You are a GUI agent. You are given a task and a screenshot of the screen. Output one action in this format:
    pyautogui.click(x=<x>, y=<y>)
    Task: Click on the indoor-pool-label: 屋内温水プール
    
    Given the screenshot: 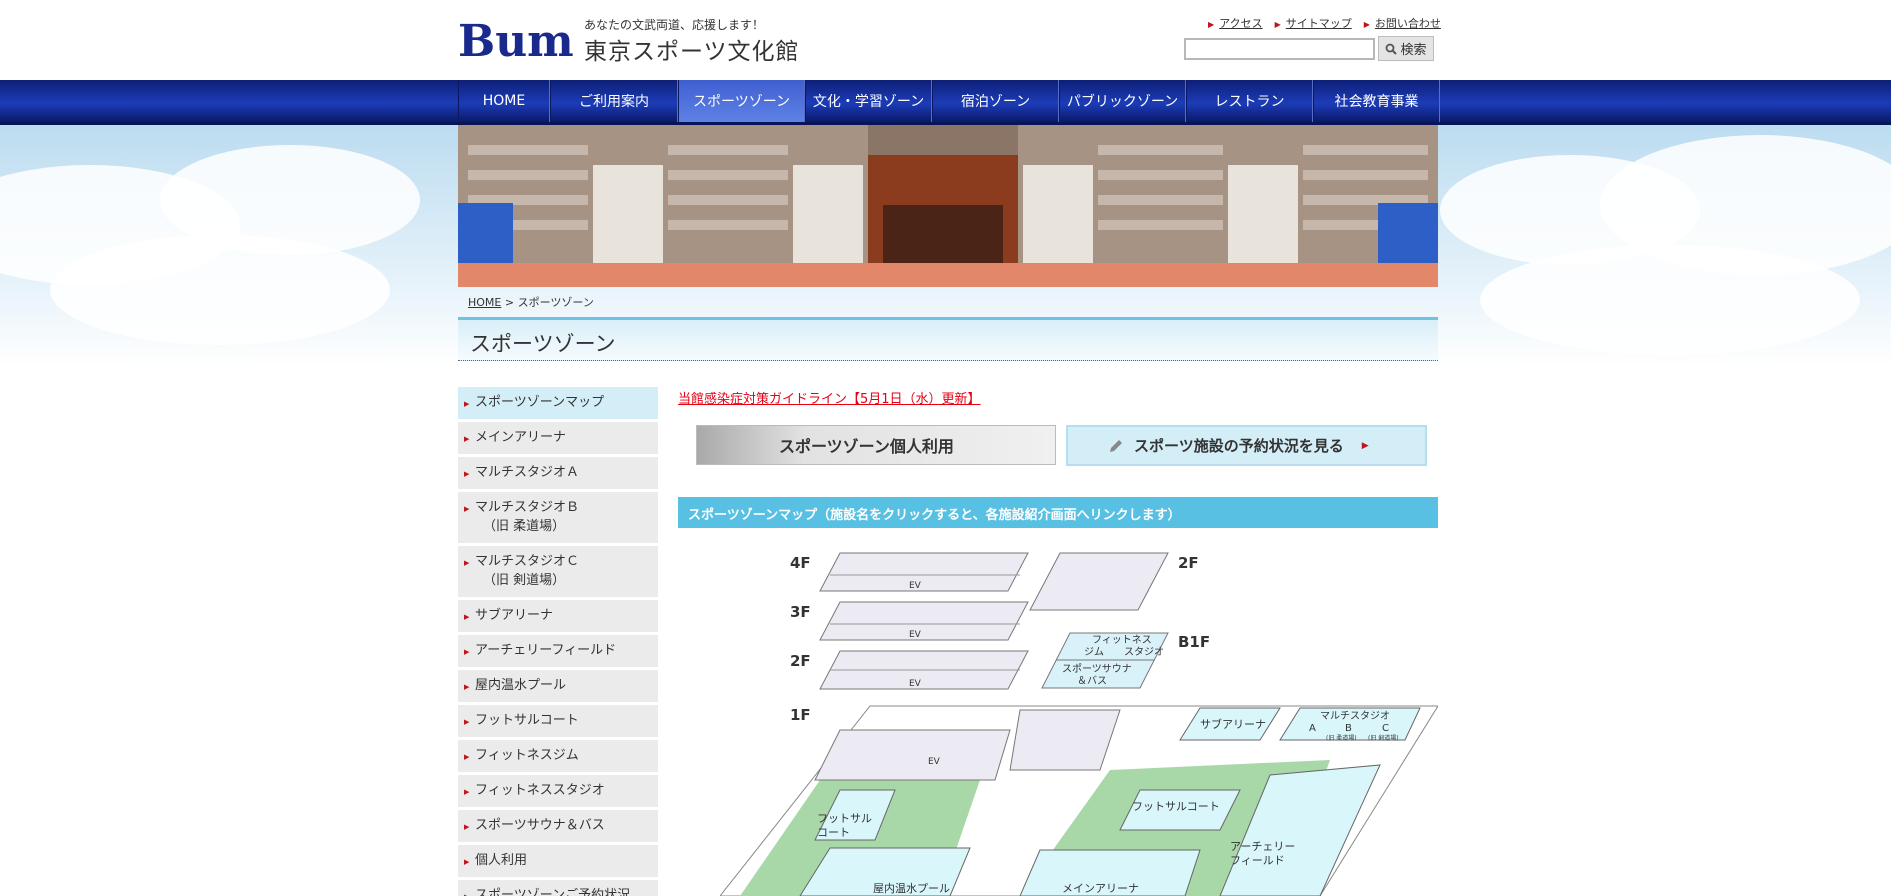 What is the action you would take?
    pyautogui.click(x=911, y=888)
    